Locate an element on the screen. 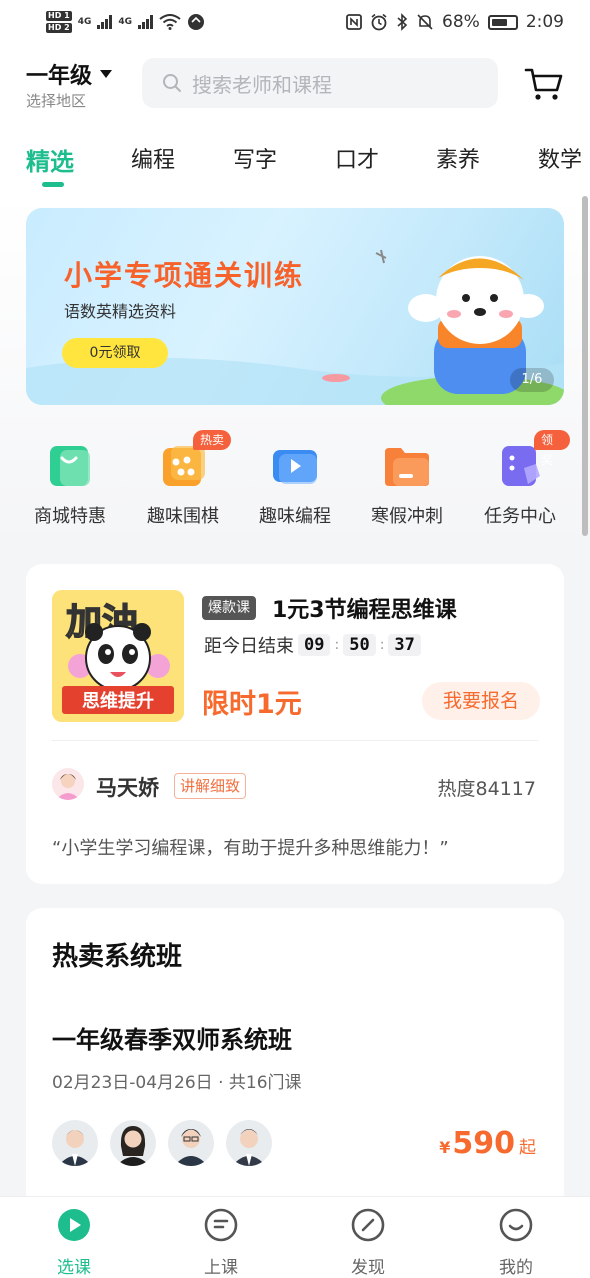 The height and width of the screenshot is (1278, 590). battery-icon is located at coordinates (502, 22).